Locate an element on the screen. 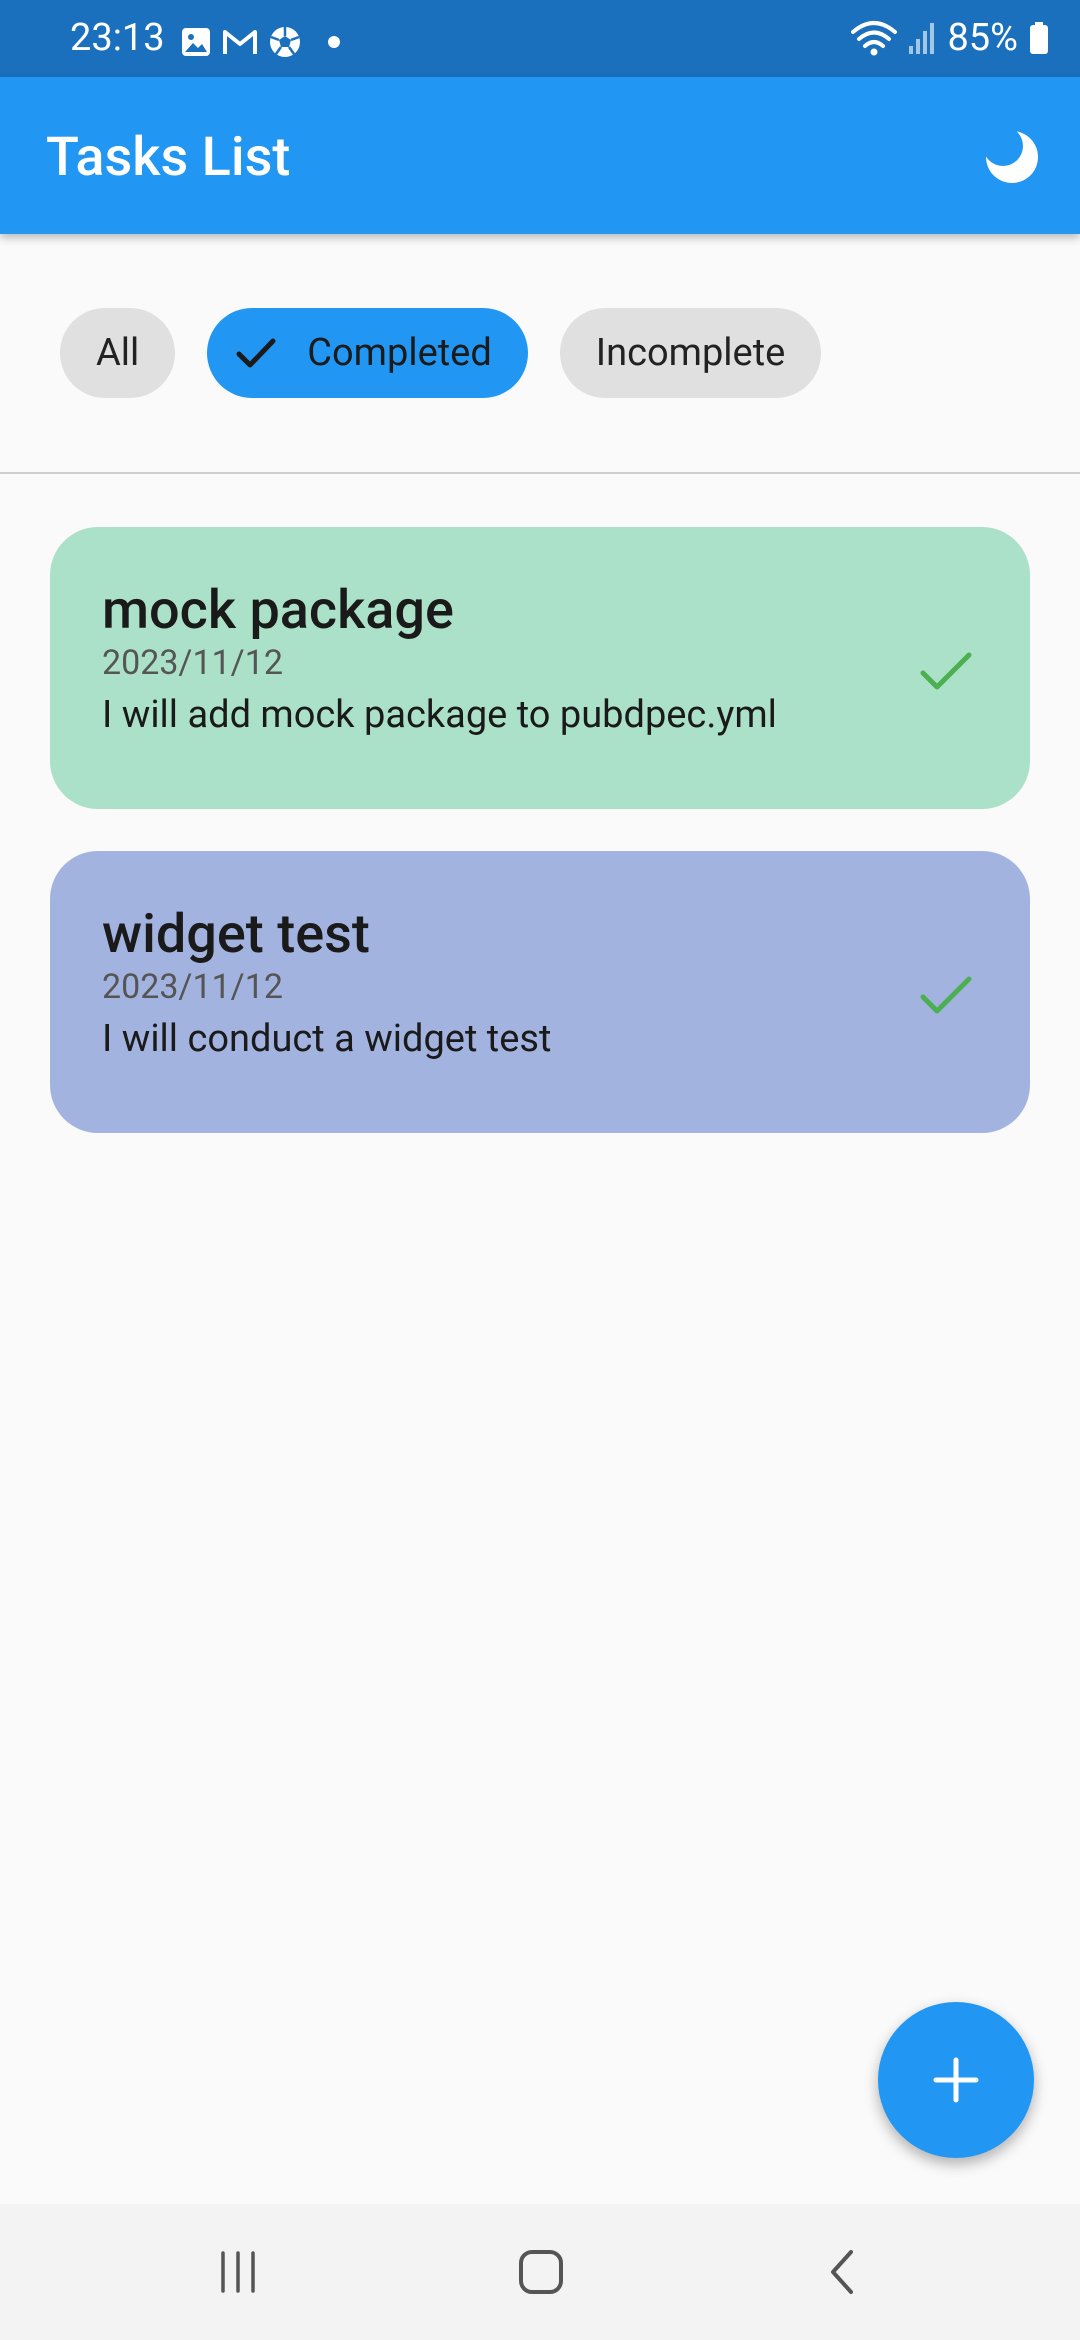 The width and height of the screenshot is (1080, 2340). home-icon is located at coordinates (541, 2272).